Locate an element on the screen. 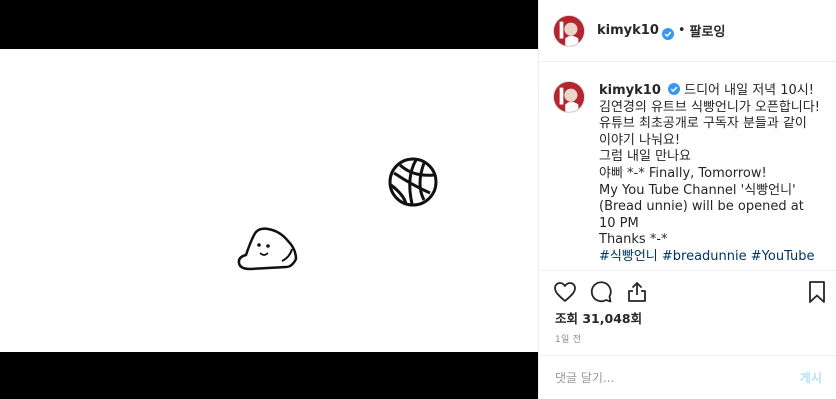 The height and width of the screenshot is (399, 836). caption-line: 유튜브 최초공개로 구독자 분들과 같이 이야기 나눠요! is located at coordinates (703, 132).